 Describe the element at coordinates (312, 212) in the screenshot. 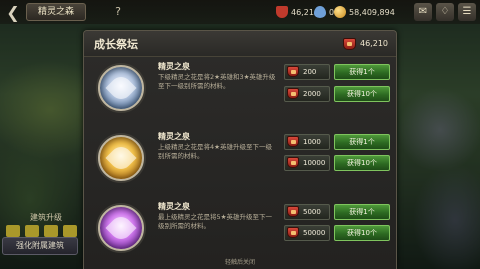

I see `cost-value: 5000` at that location.